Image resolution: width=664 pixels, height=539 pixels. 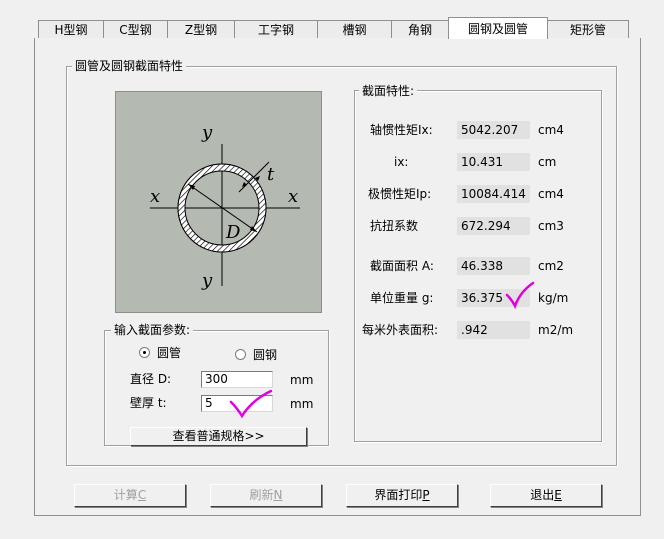 I want to click on print-button-hotkey: P, so click(x=426, y=495).